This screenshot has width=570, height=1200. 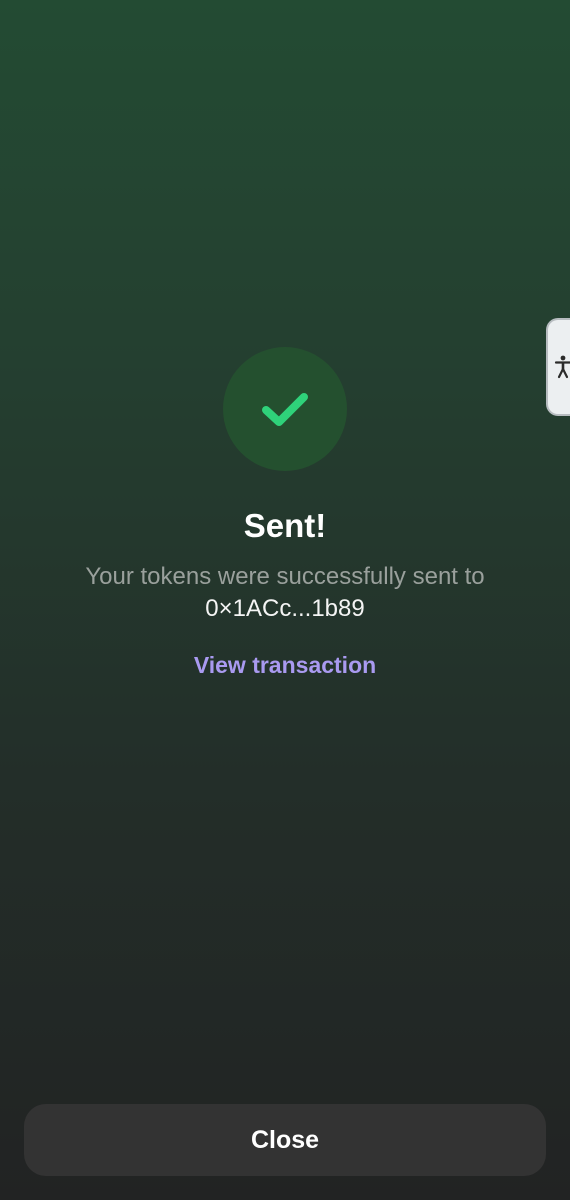 I want to click on accessibility-button, so click(x=558, y=367).